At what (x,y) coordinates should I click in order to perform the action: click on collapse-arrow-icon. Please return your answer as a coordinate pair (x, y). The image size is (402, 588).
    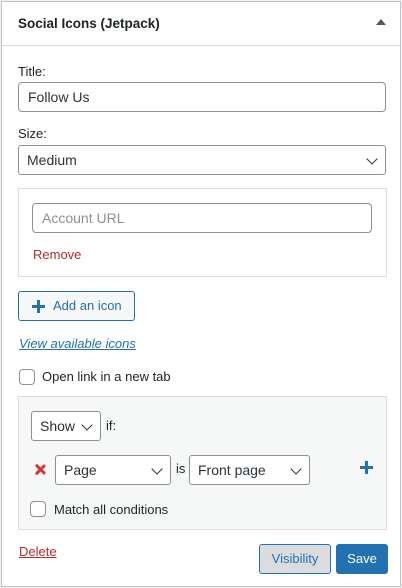
    Looking at the image, I should click on (381, 22).